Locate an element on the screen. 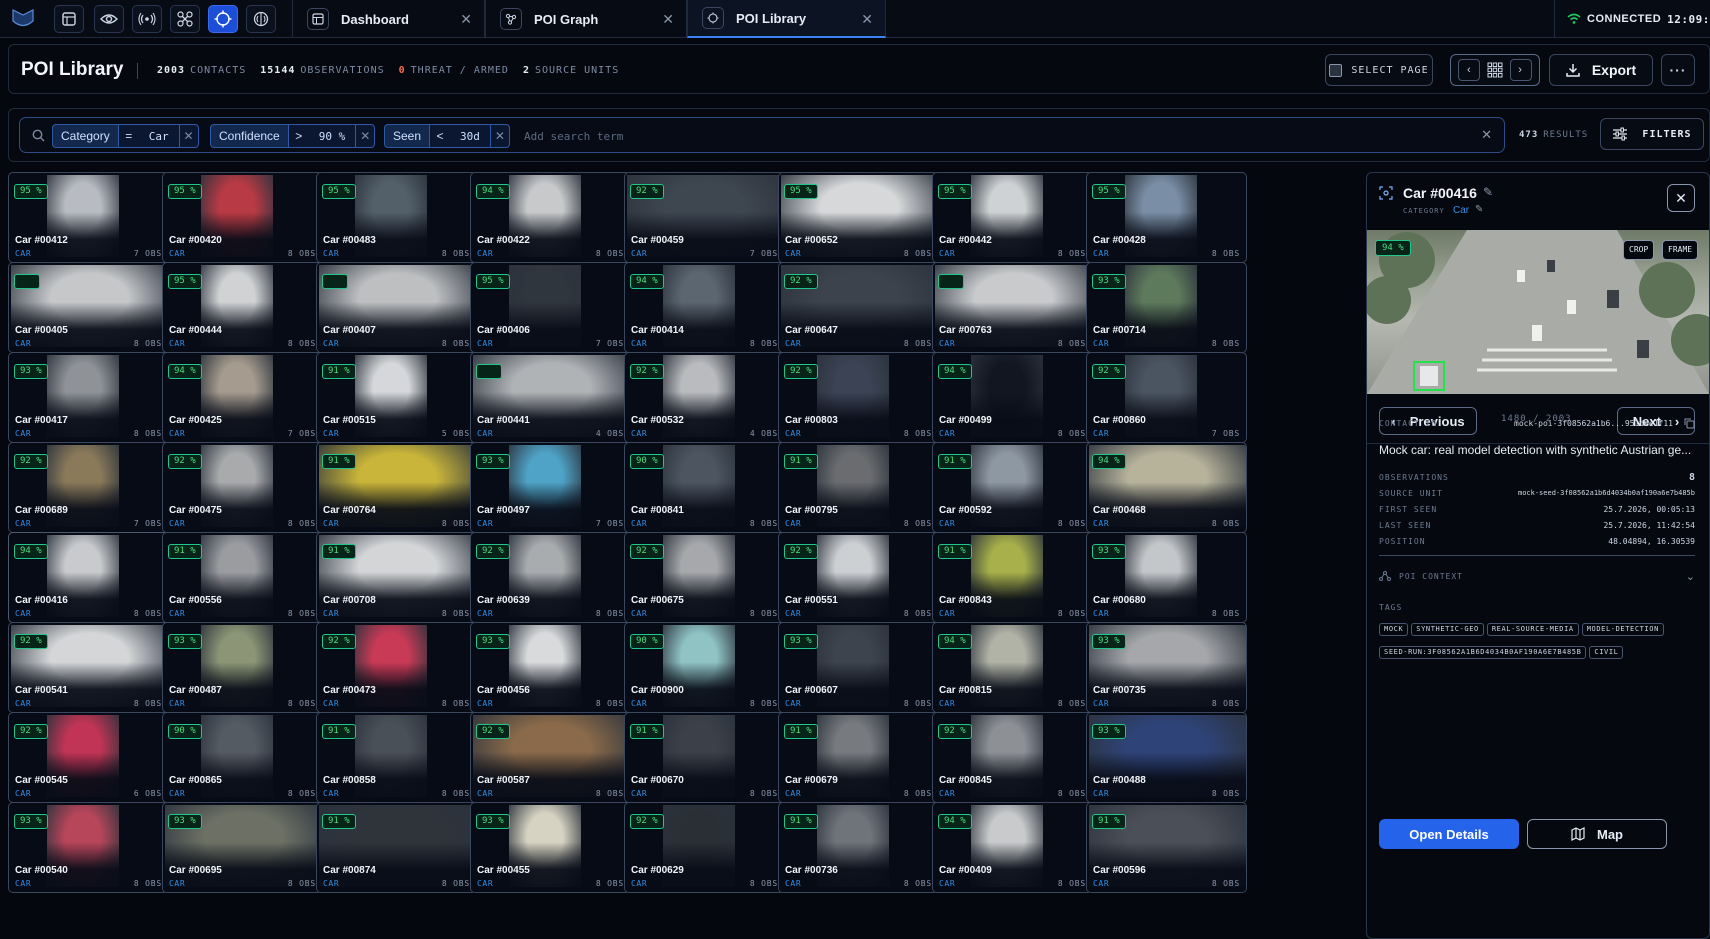 This screenshot has width=1710, height=939. poi-card: 90 % Car #00841 CAR 8 OBS is located at coordinates (704, 487).